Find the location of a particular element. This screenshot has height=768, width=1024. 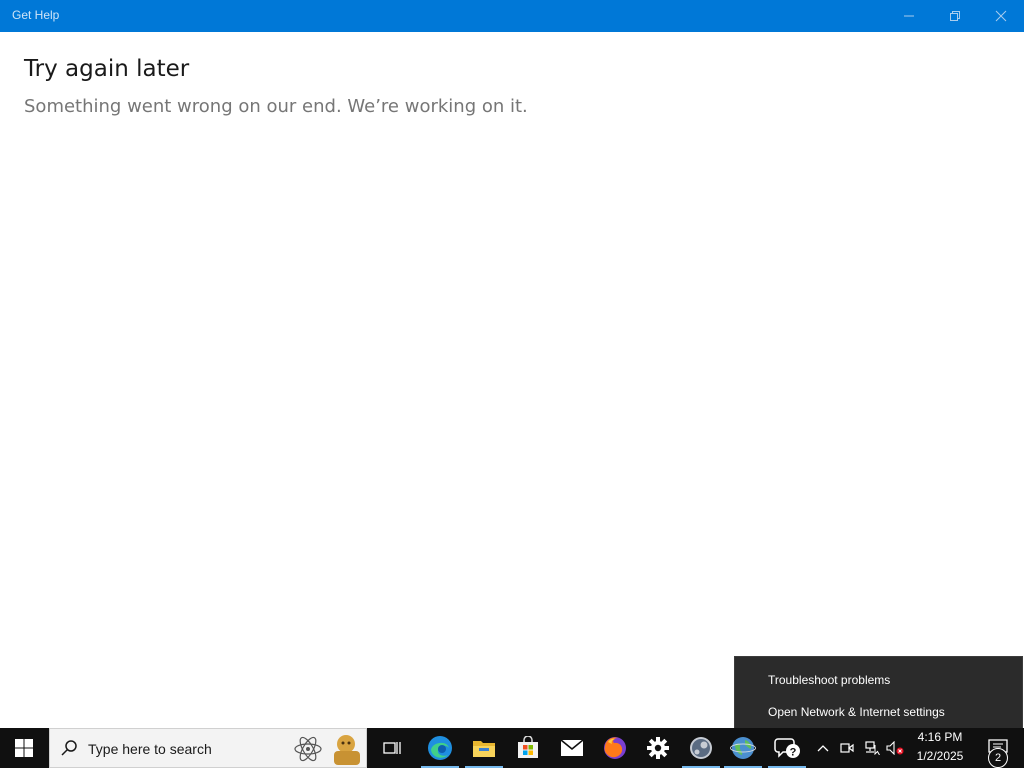

network-icon is located at coordinates (872, 748).